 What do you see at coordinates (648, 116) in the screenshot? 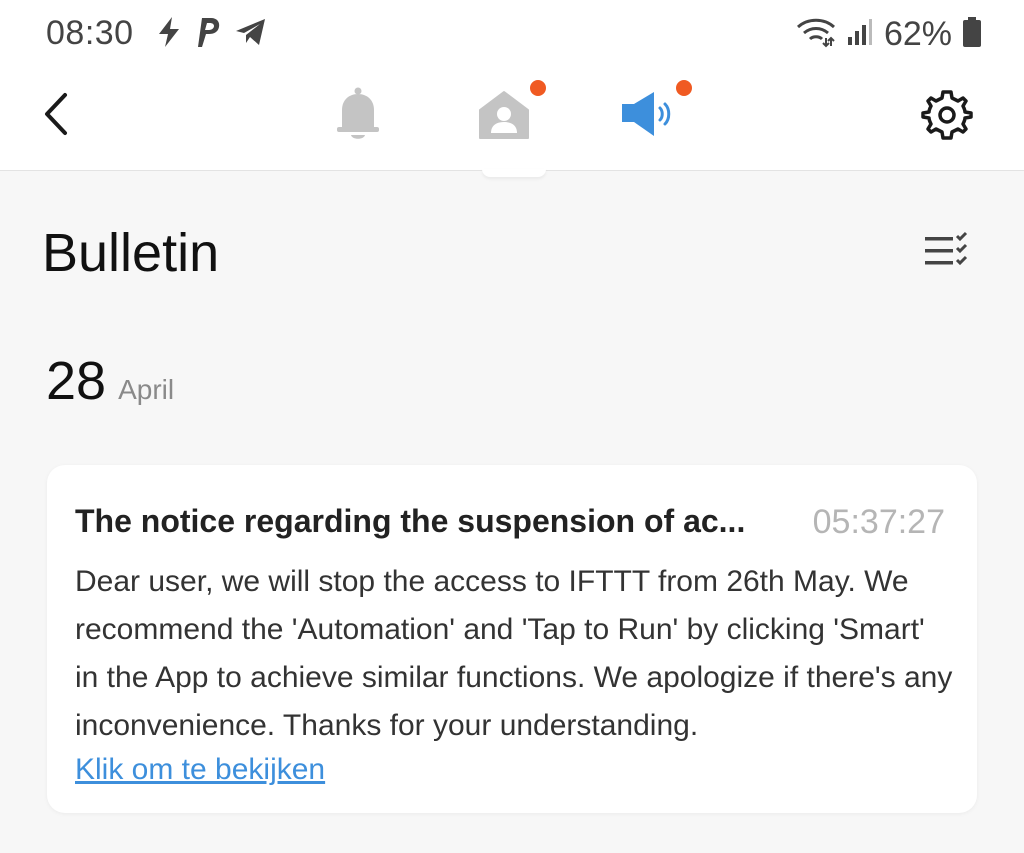
I see `speaker-icon` at bounding box center [648, 116].